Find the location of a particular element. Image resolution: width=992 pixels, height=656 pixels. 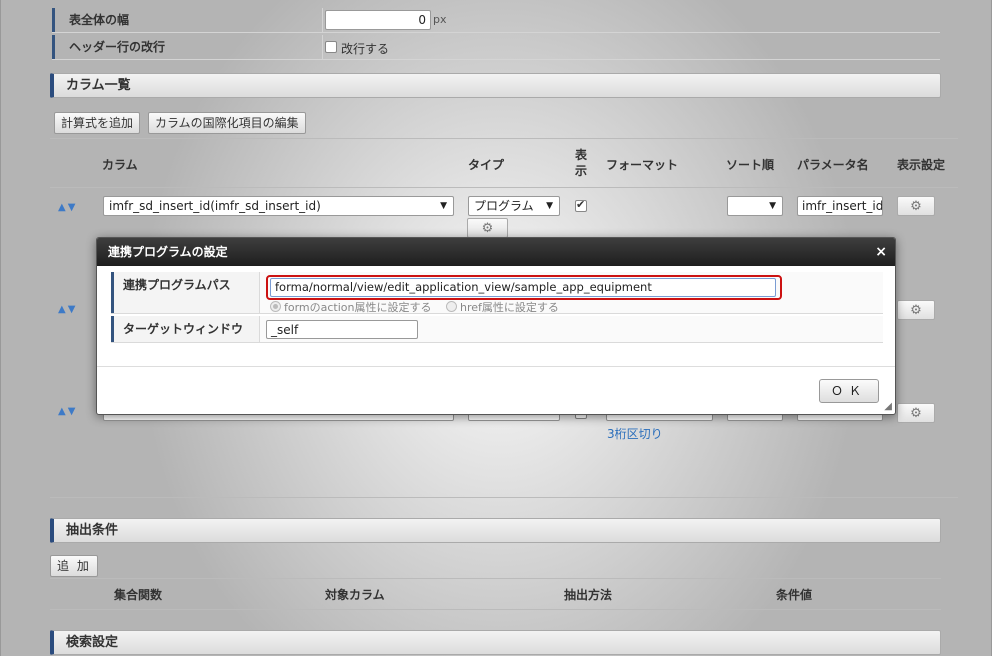

col-header-column: カラム is located at coordinates (120, 165).